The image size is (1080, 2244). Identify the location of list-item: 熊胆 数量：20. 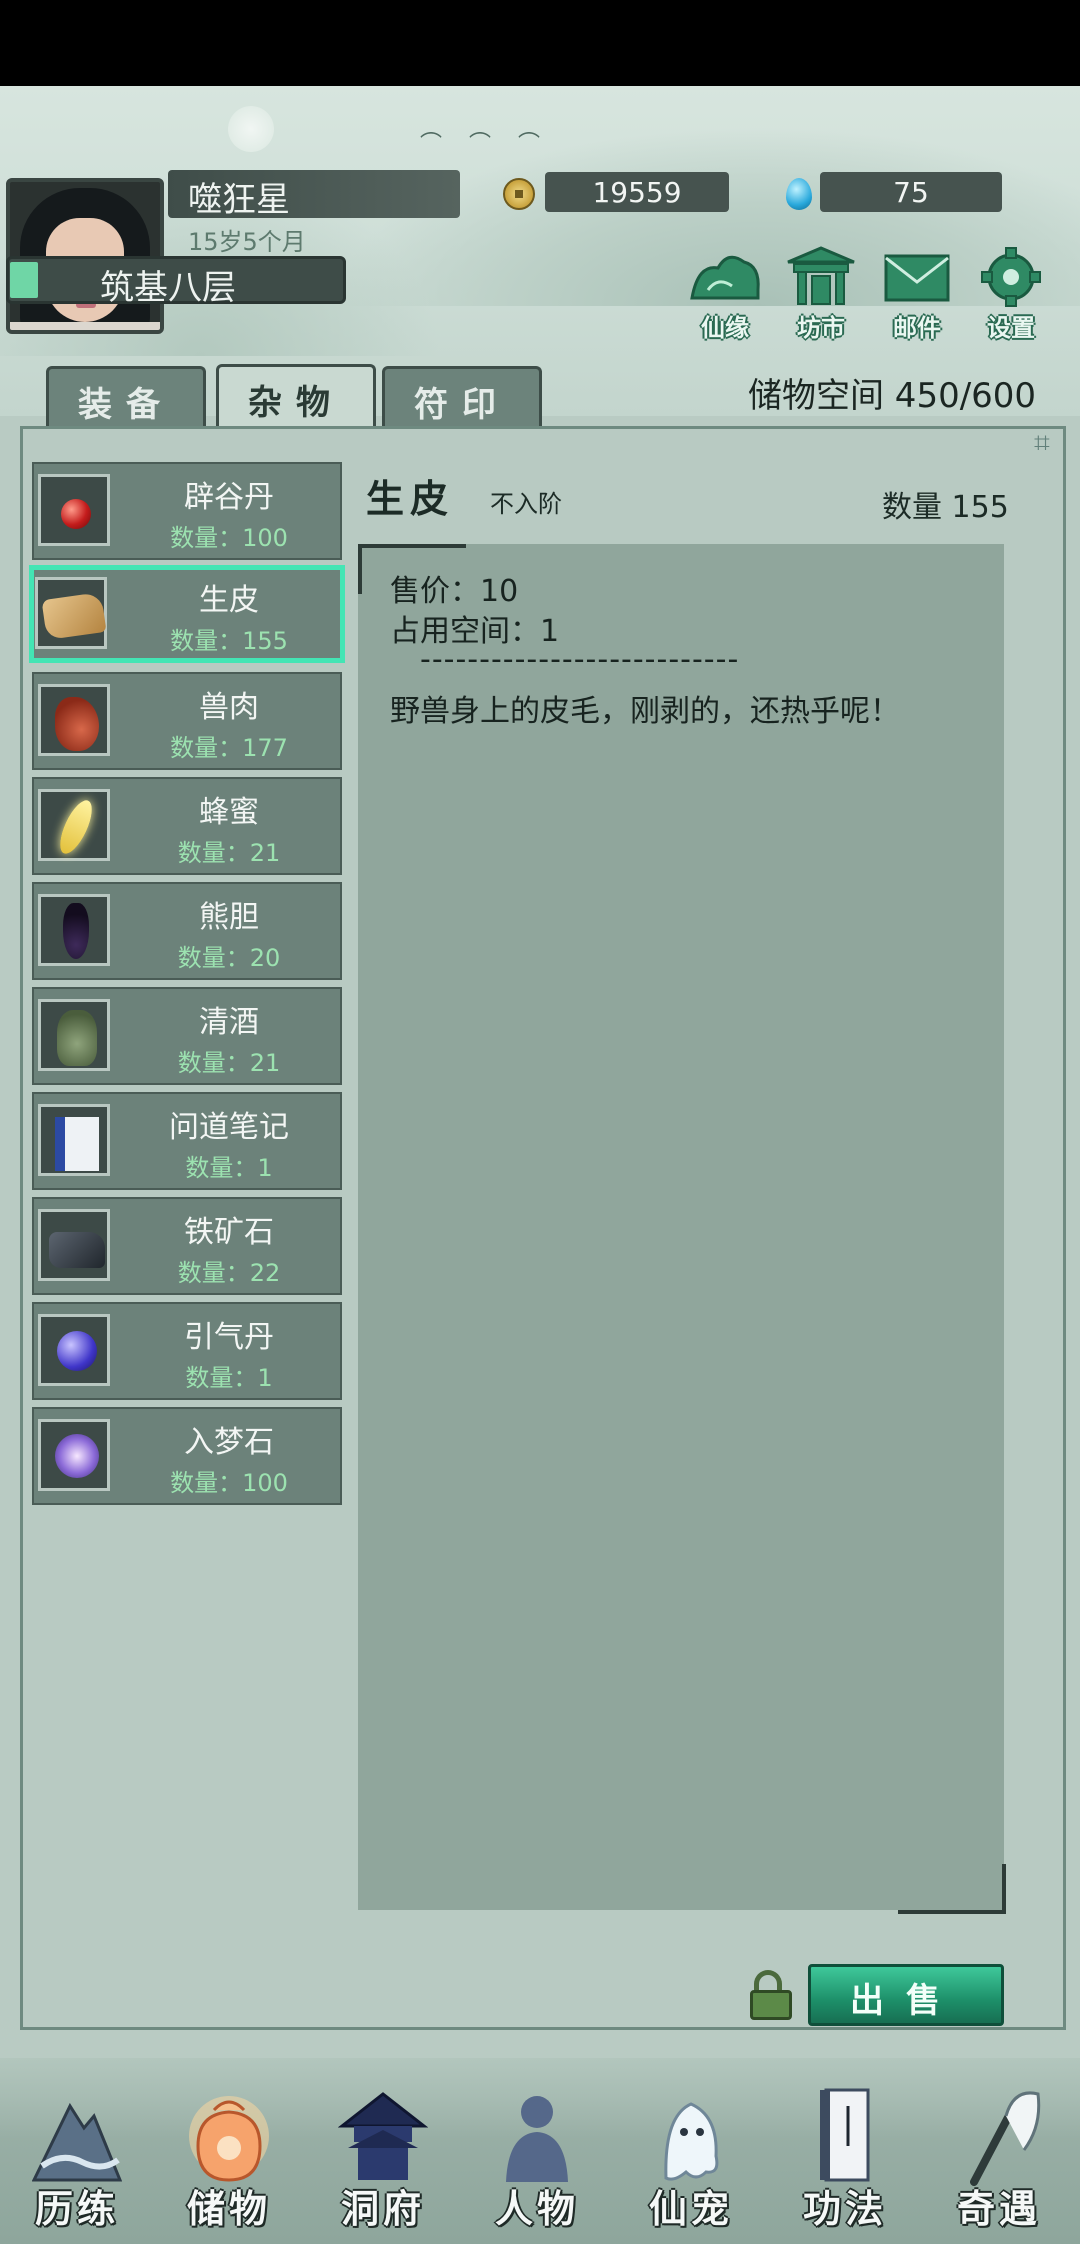
(187, 931).